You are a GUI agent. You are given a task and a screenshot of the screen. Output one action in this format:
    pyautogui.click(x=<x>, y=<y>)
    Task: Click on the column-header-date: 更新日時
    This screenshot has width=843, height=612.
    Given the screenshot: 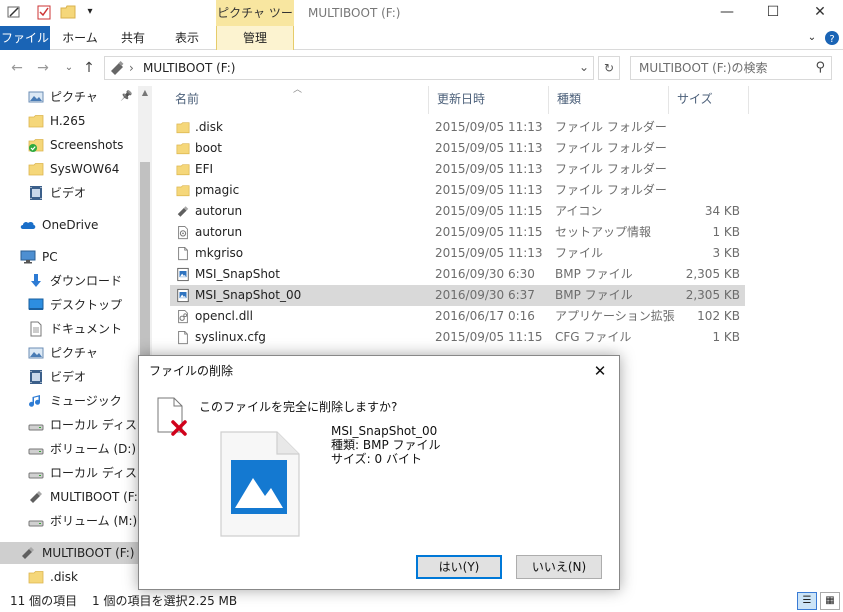 What is the action you would take?
    pyautogui.click(x=489, y=100)
    